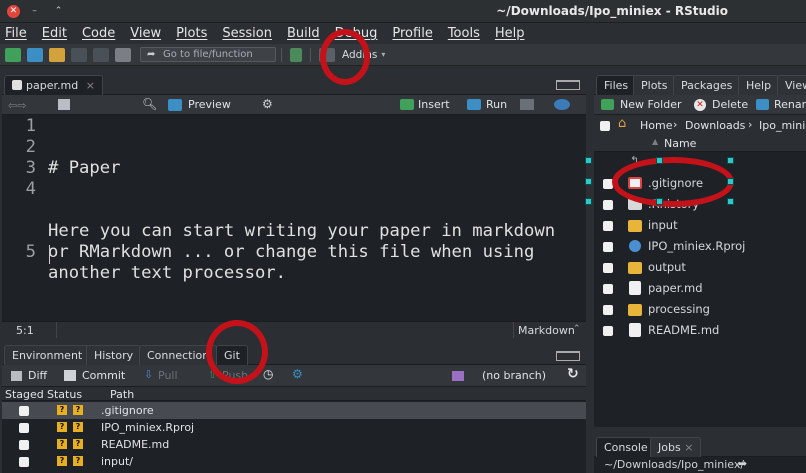  Describe the element at coordinates (496, 104) in the screenshot. I see `run-button: Run` at that location.